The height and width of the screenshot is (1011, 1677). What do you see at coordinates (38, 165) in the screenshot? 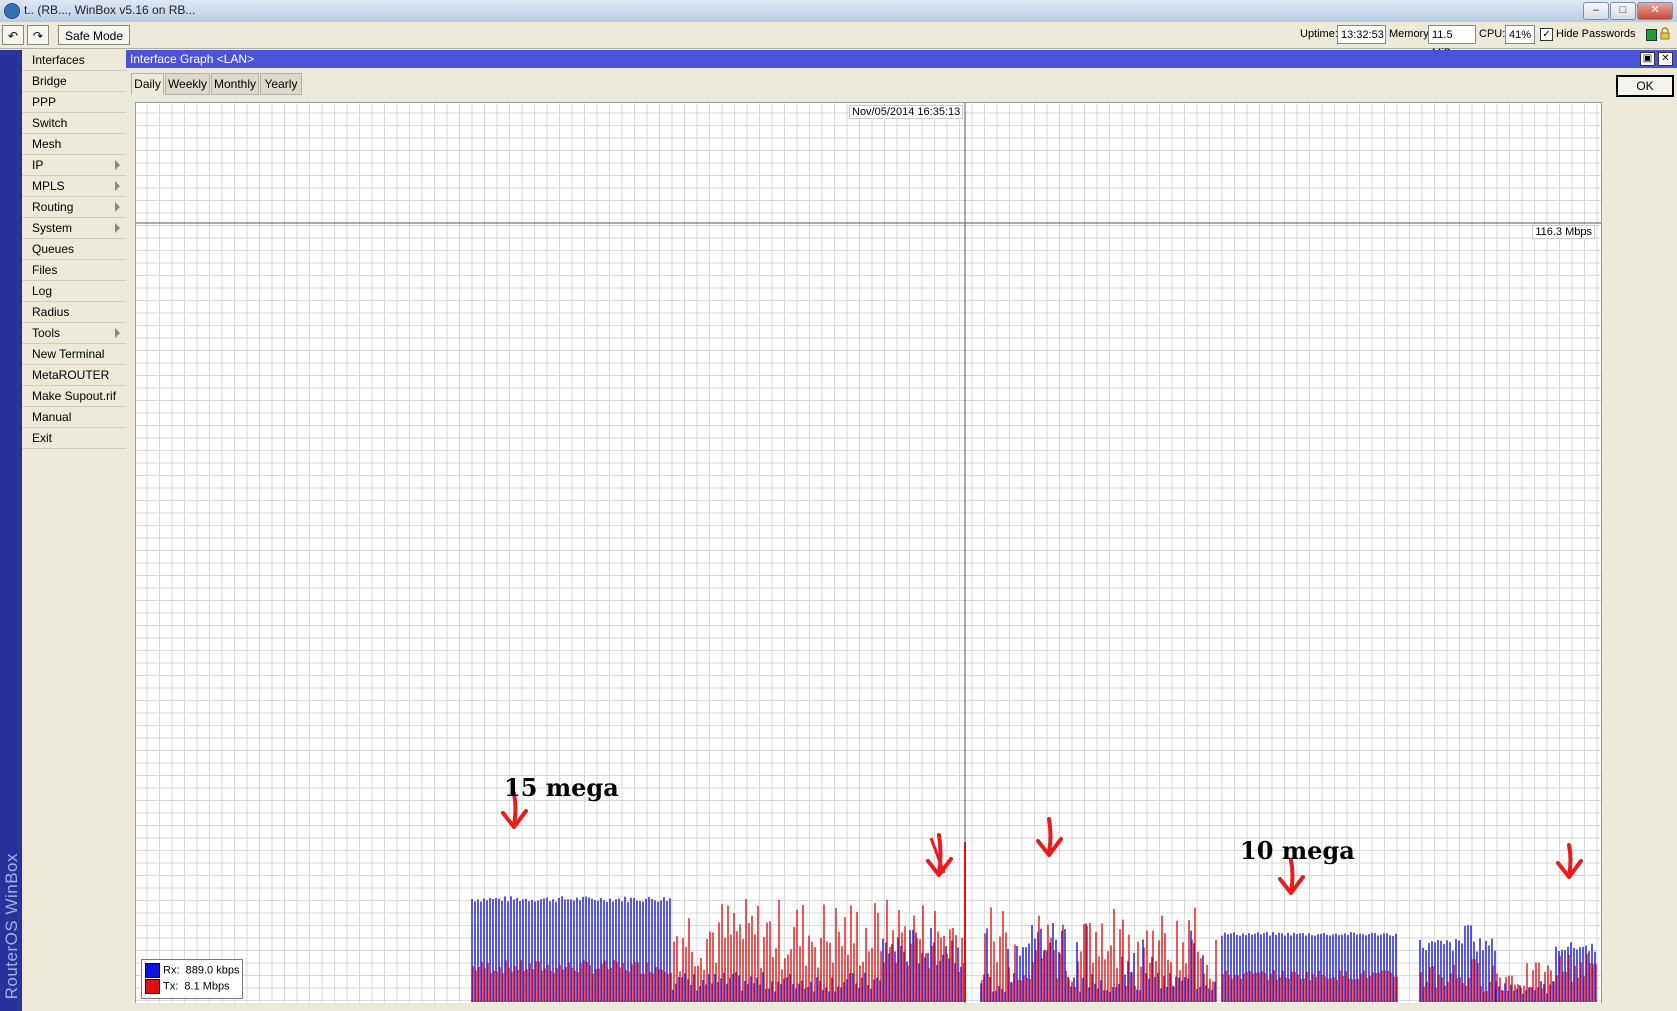
I see `sidebar-item-label: IP` at bounding box center [38, 165].